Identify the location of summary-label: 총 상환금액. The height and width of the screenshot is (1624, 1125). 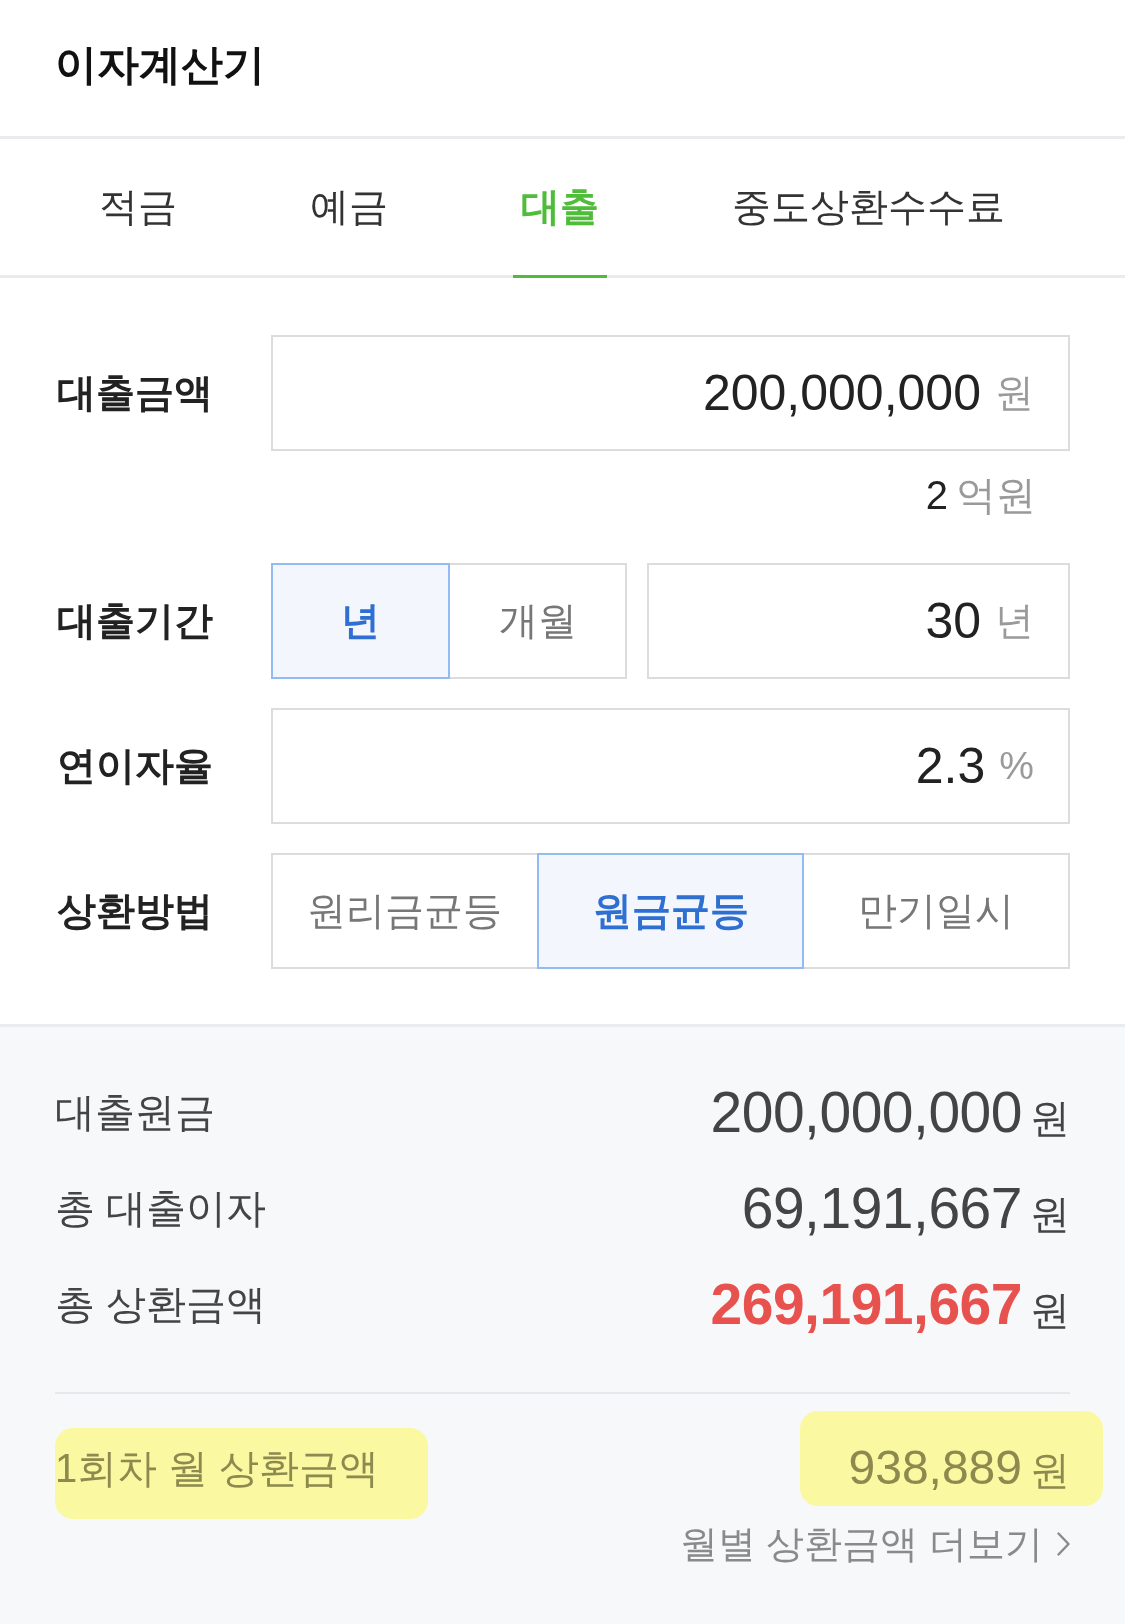
(161, 1304).